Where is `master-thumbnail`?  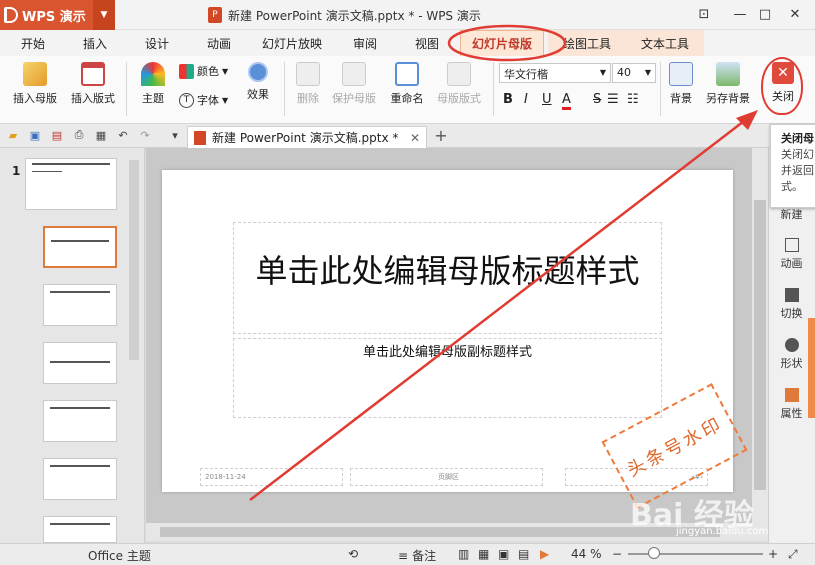
master-thumbnail is located at coordinates (71, 184).